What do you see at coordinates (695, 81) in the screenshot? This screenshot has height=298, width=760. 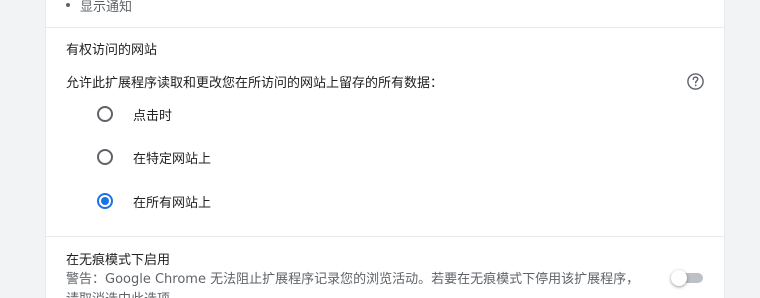 I see `help-circle-icon` at bounding box center [695, 81].